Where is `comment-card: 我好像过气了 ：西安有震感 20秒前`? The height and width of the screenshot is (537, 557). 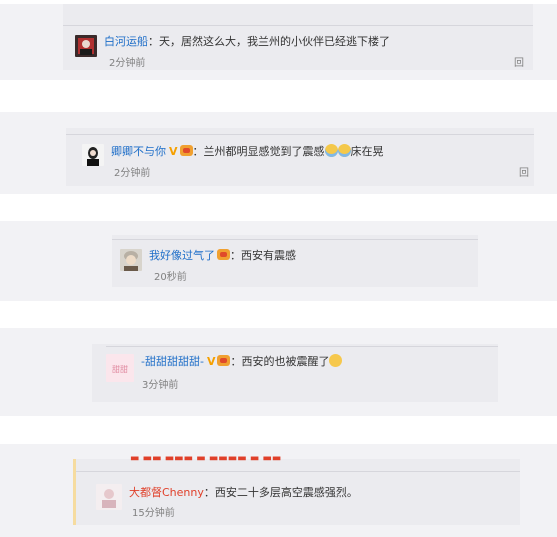
comment-card: 我好像过气了 ：西安有震感 20秒前 is located at coordinates (295, 261).